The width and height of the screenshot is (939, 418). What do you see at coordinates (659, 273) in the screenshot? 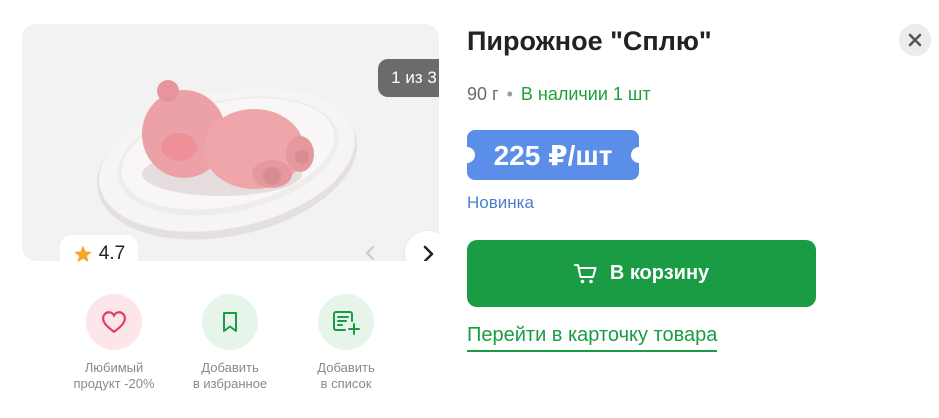
I see `add-to-cart-label: В корзину` at bounding box center [659, 273].